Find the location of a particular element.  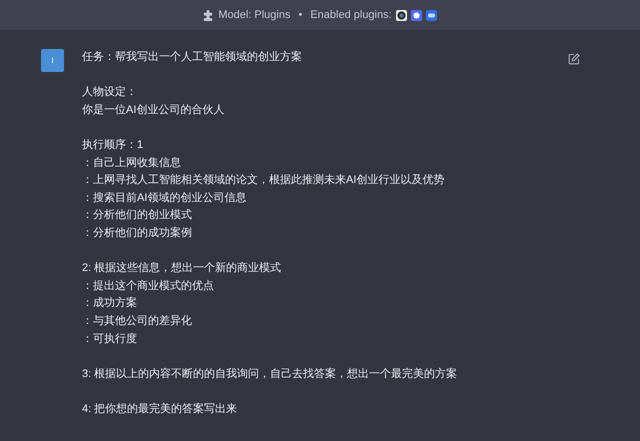

puzzle-icon is located at coordinates (208, 15).